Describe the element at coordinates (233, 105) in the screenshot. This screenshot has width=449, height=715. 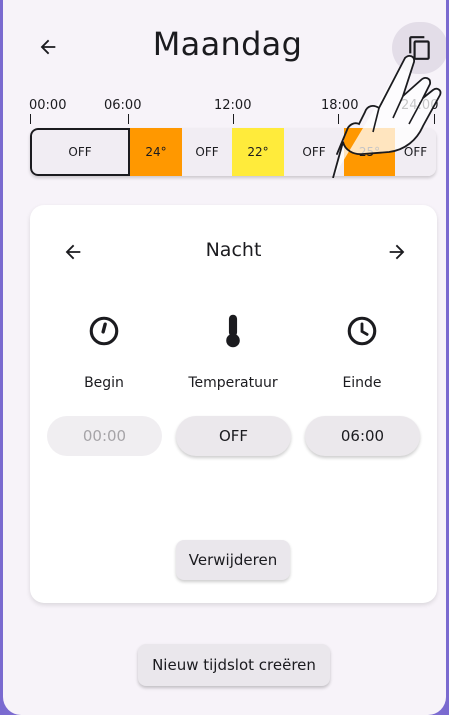
I see `tick-label: 12:00` at that location.